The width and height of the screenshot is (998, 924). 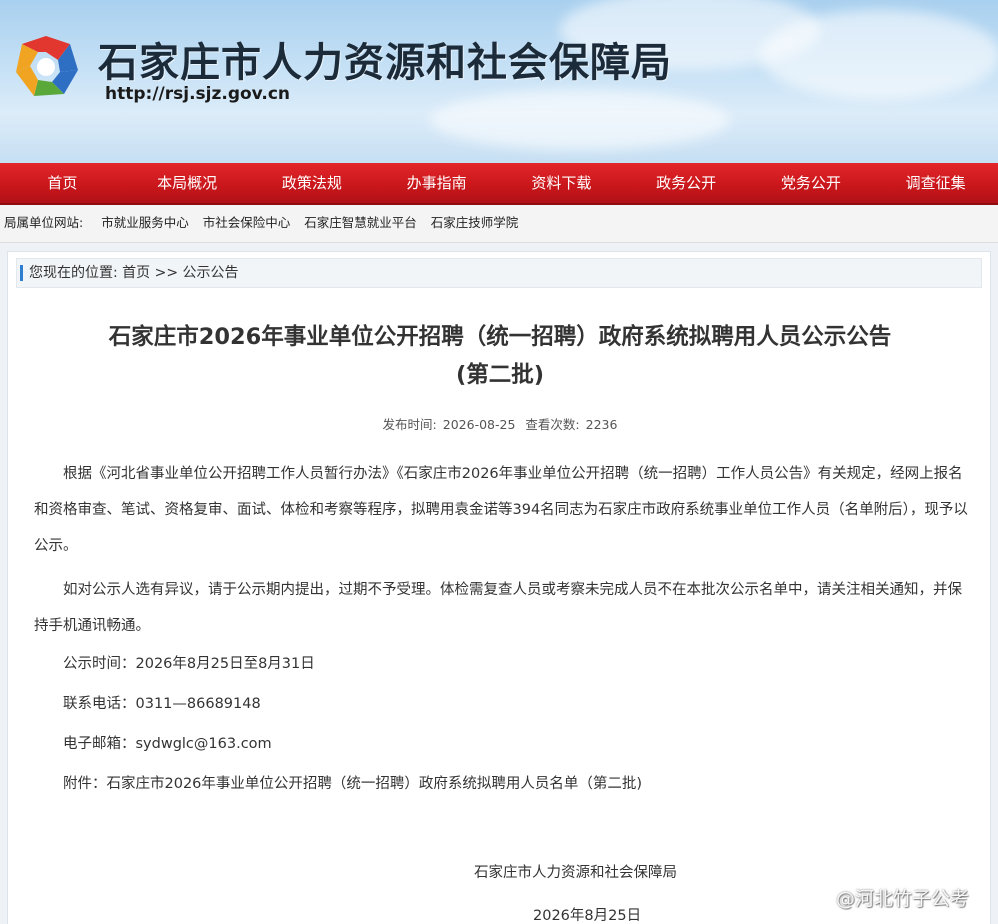 I want to click on site-url: http://rsj.sjz.gov.cn, so click(x=197, y=94).